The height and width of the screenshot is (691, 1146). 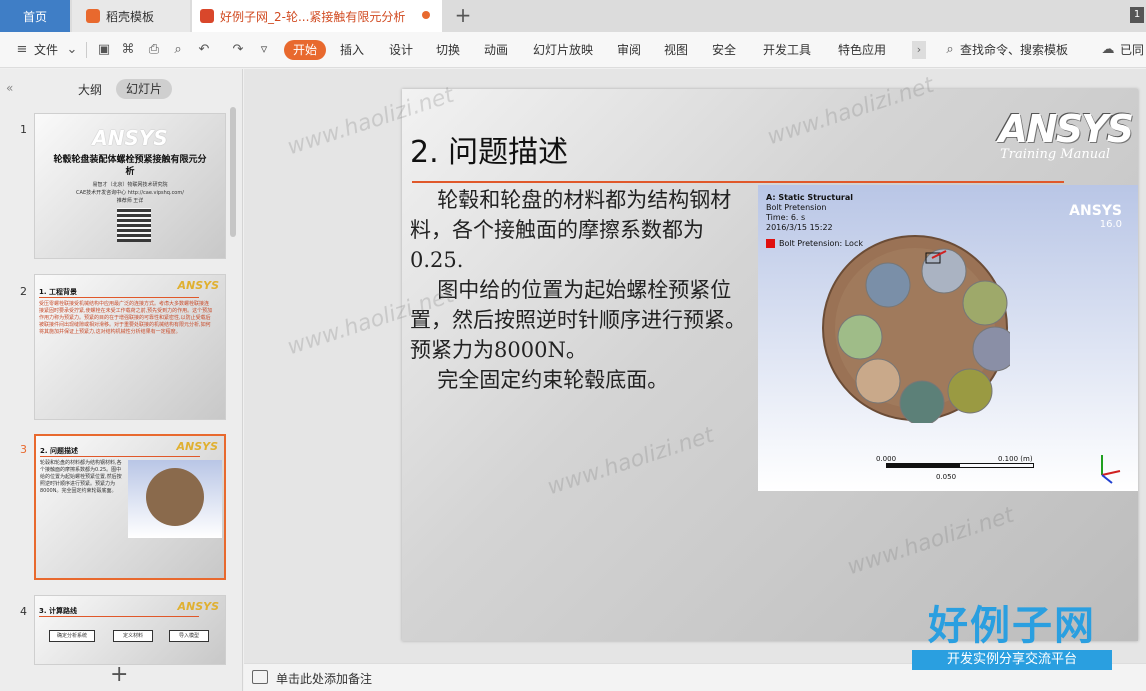 I want to click on result-name: Bolt Pretension, so click(x=796, y=207).